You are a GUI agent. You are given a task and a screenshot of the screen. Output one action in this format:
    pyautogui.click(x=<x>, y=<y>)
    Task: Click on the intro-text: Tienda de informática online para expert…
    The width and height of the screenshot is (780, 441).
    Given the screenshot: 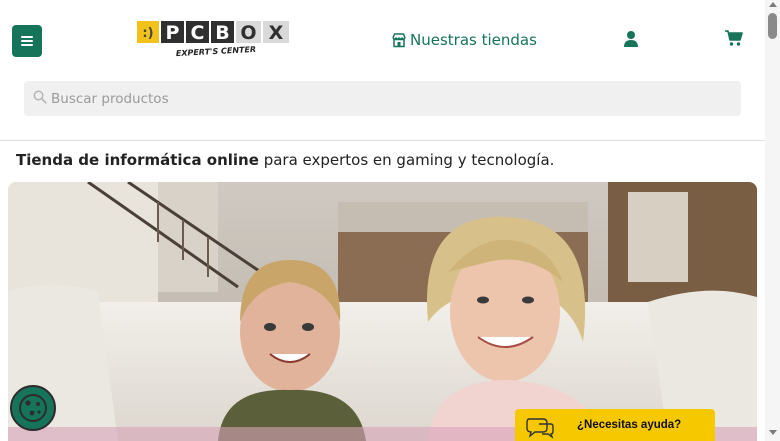 What is the action you would take?
    pyautogui.click(x=285, y=160)
    